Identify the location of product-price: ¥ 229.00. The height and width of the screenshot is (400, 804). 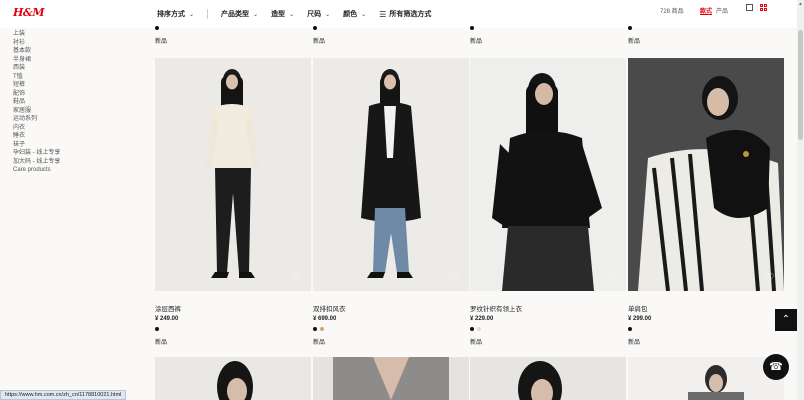
(482, 319).